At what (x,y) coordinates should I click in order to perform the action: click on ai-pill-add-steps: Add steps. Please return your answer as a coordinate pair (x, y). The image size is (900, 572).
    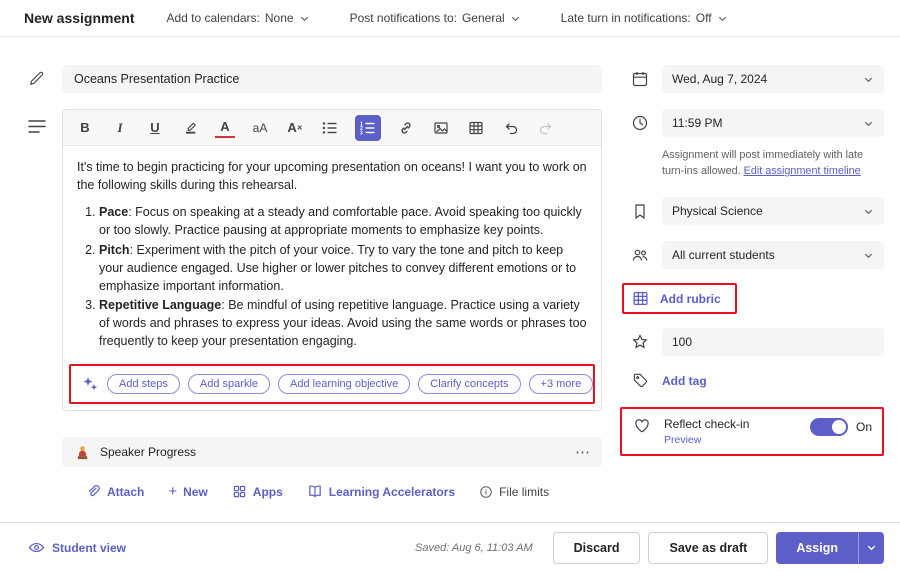
    Looking at the image, I should click on (143, 384).